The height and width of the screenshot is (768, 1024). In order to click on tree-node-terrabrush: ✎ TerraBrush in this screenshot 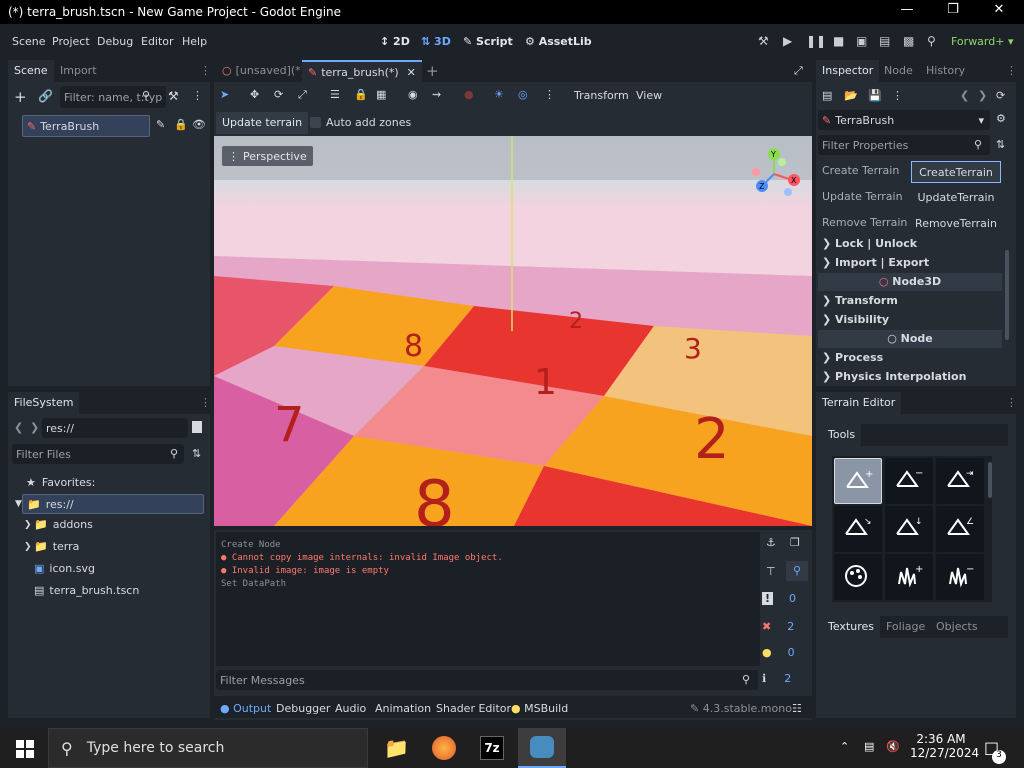, I will do `click(86, 126)`.